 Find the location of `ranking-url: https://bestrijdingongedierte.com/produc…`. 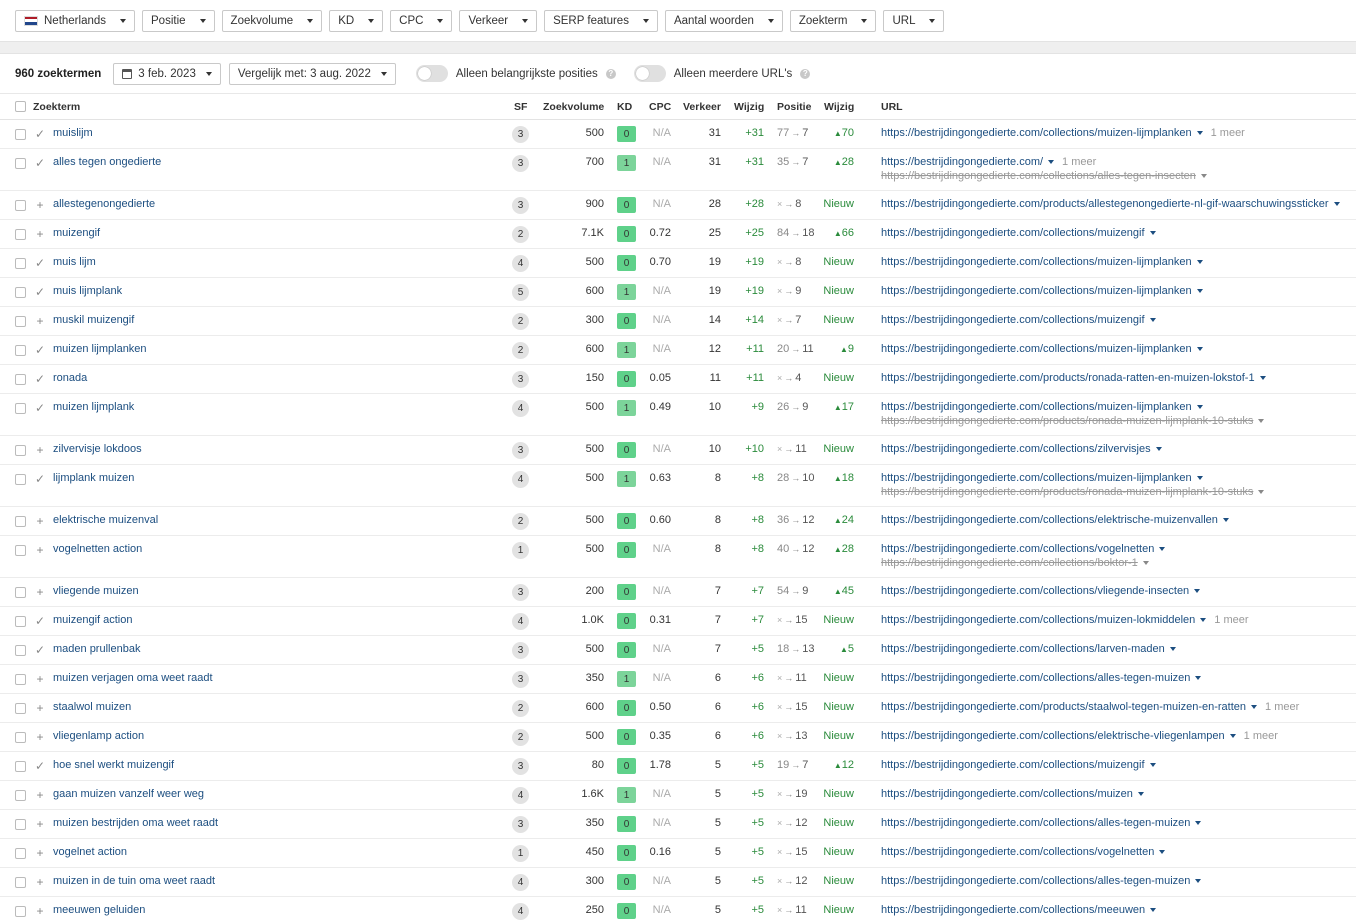

ranking-url: https://bestrijdingongedierte.com/produc… is located at coordinates (1090, 707).